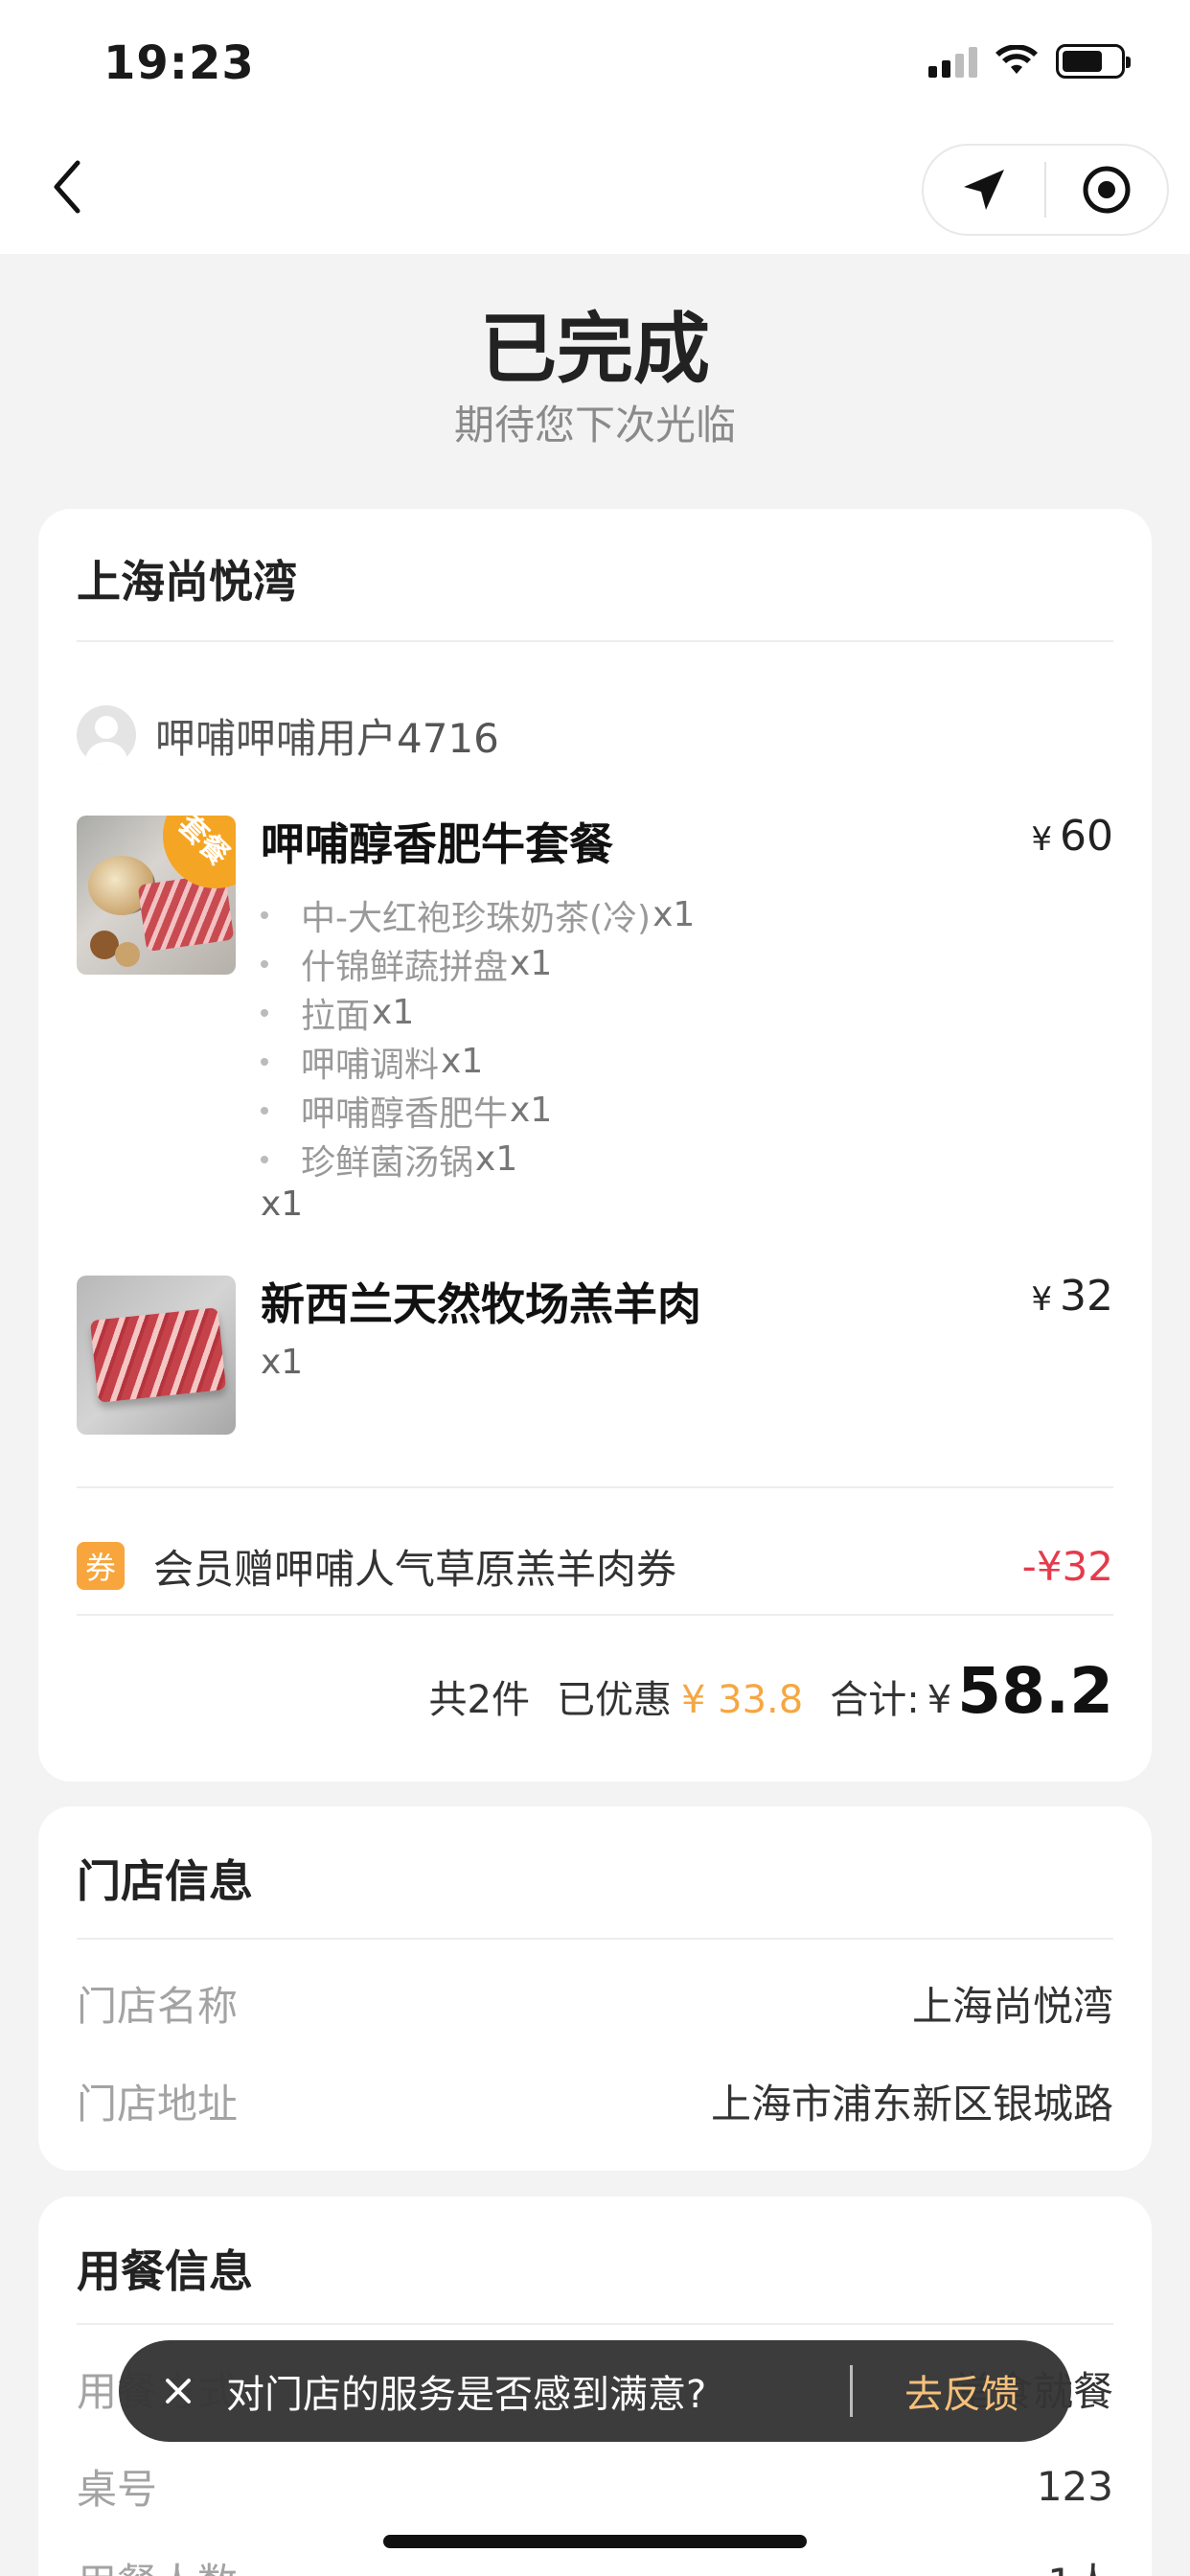 This screenshot has height=2576, width=1190. Describe the element at coordinates (478, 1110) in the screenshot. I see `sub-item: 呷哺醇香肥牛 x1` at that location.